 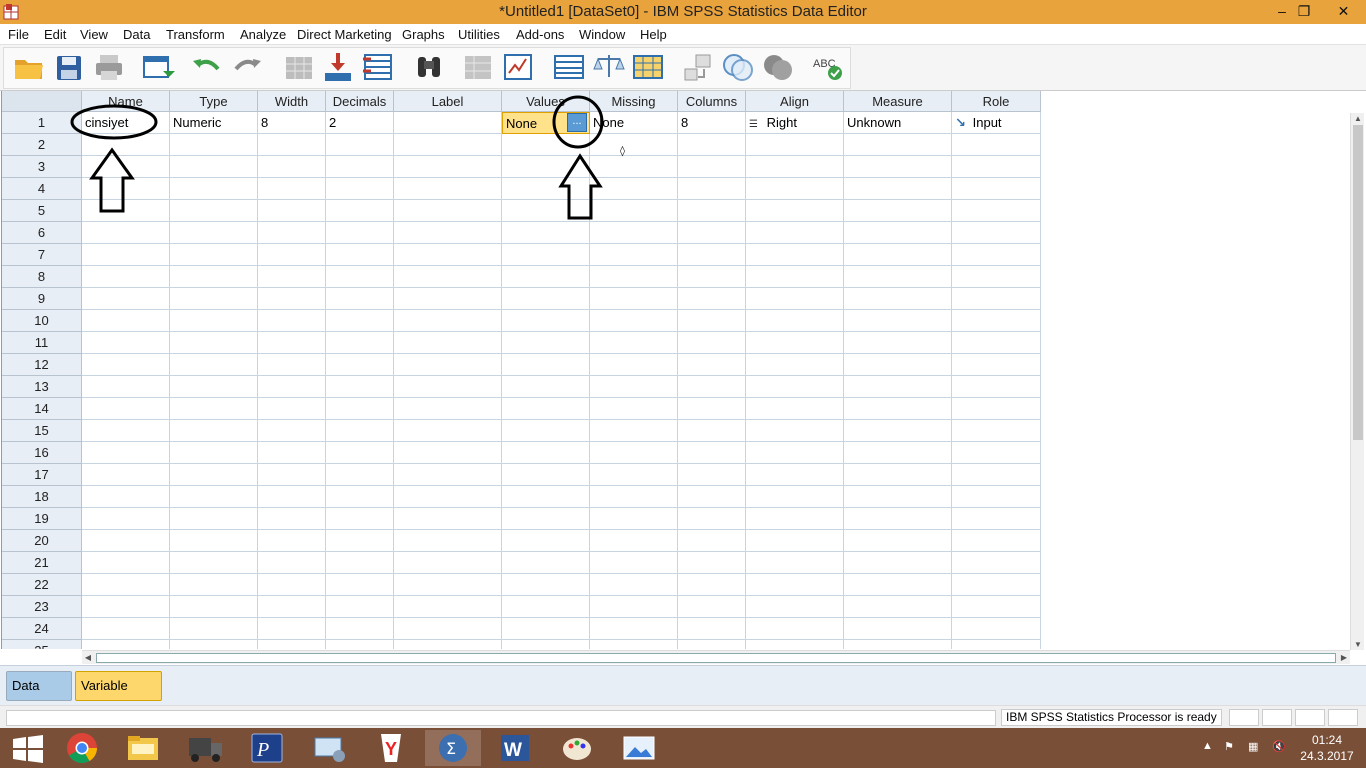 What do you see at coordinates (634, 123) in the screenshot?
I see `cell-missing: None` at bounding box center [634, 123].